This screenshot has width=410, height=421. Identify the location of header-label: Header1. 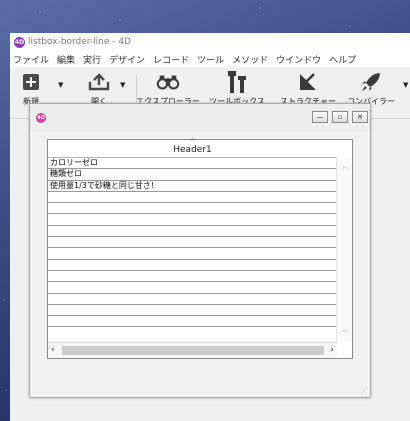
(192, 150).